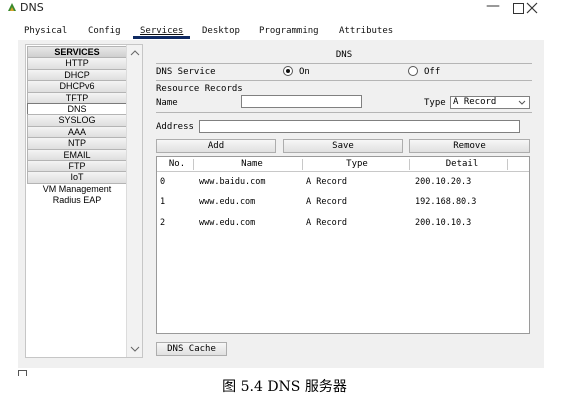 The height and width of the screenshot is (409, 569). Describe the element at coordinates (191, 349) in the screenshot. I see `dns-cache-button: DNS Cache` at that location.